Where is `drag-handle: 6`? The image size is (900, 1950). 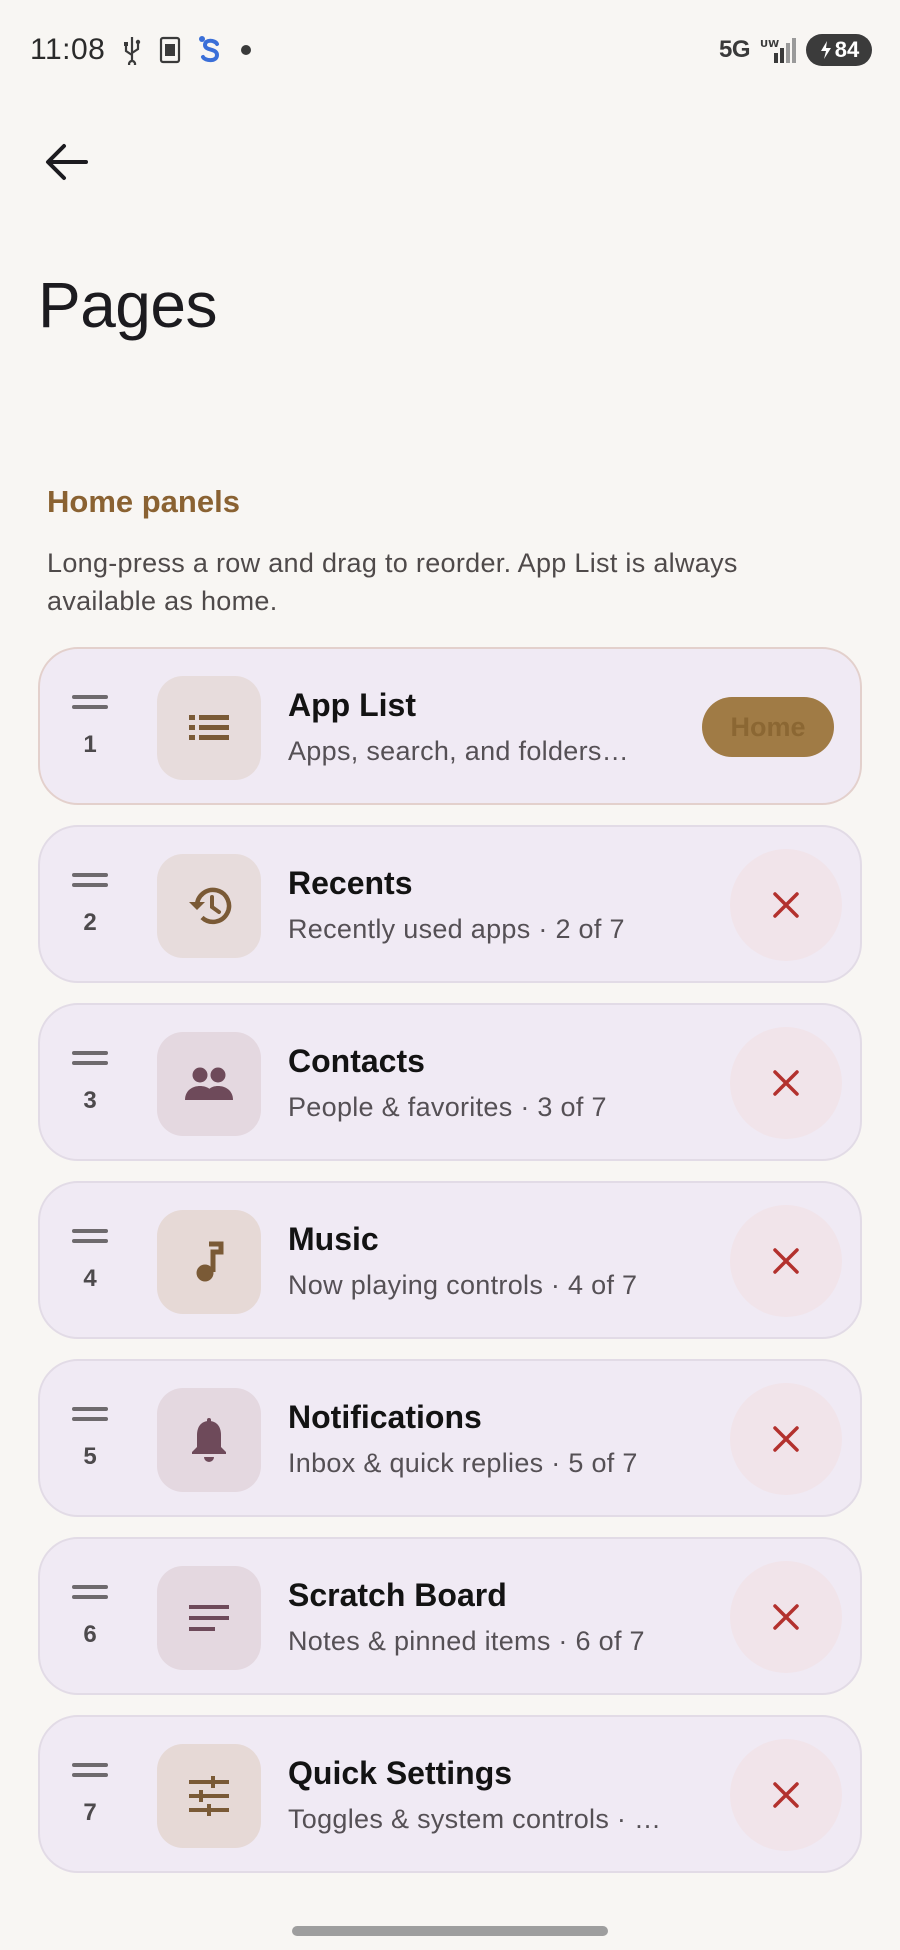
drag-handle: 6 is located at coordinates (90, 1619).